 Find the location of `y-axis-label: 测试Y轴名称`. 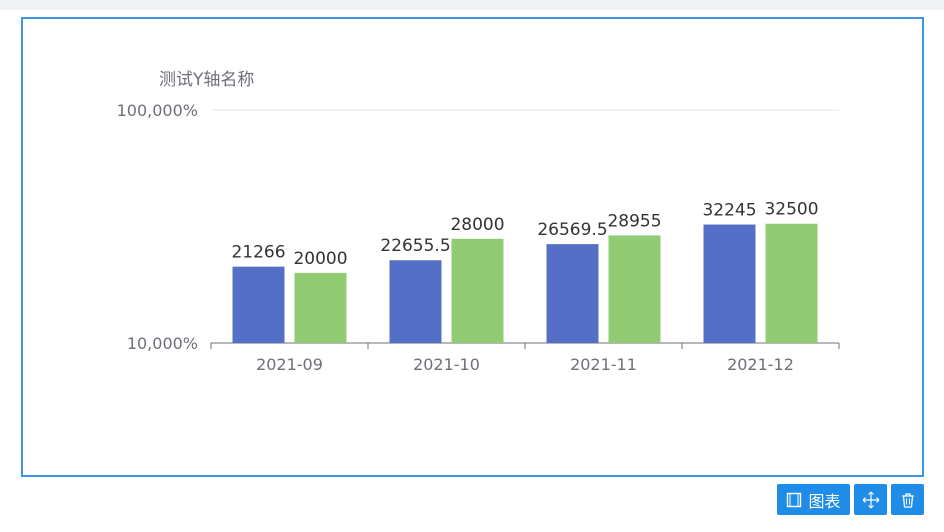

y-axis-label: 测试Y轴名称 is located at coordinates (206, 80).